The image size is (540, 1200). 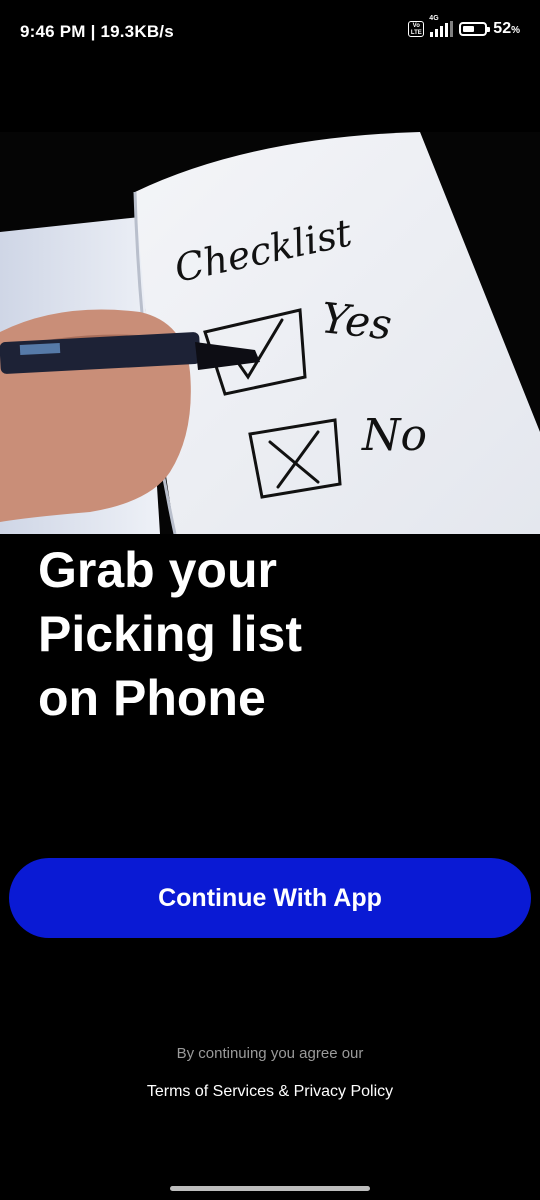 I want to click on headline-line-2: Picking list, so click(x=170, y=634).